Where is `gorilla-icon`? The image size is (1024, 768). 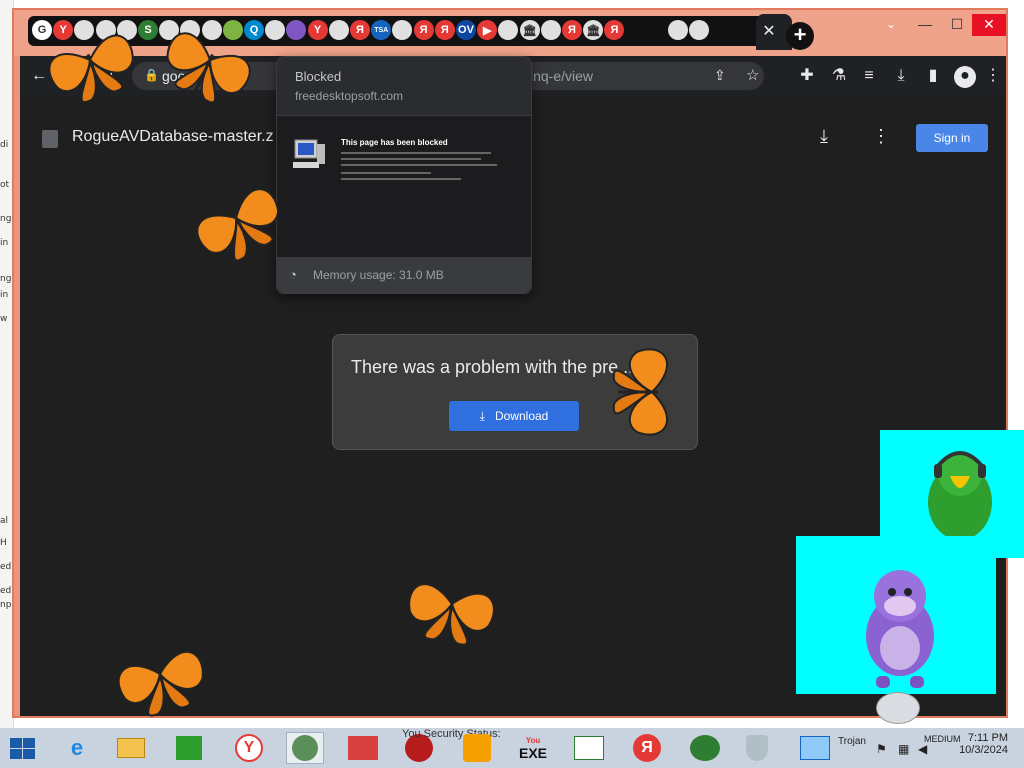 gorilla-icon is located at coordinates (900, 629).